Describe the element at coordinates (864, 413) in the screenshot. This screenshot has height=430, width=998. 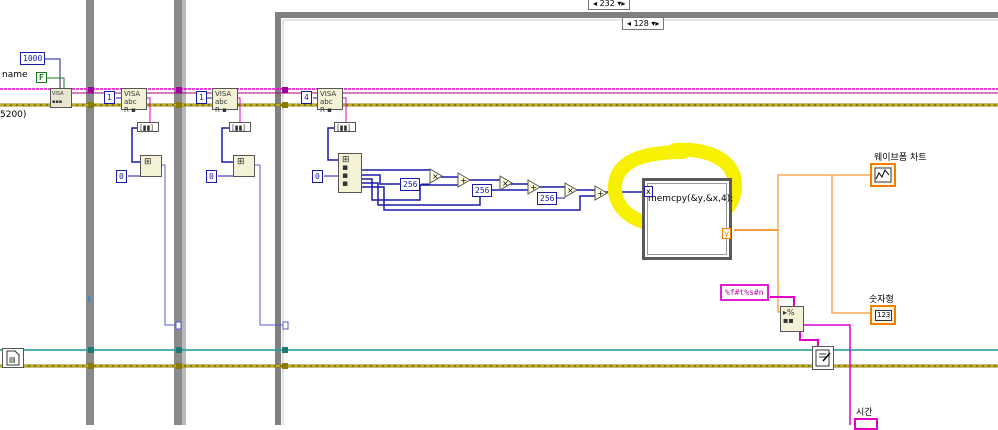
I see `time-indicator-label: 시간` at that location.